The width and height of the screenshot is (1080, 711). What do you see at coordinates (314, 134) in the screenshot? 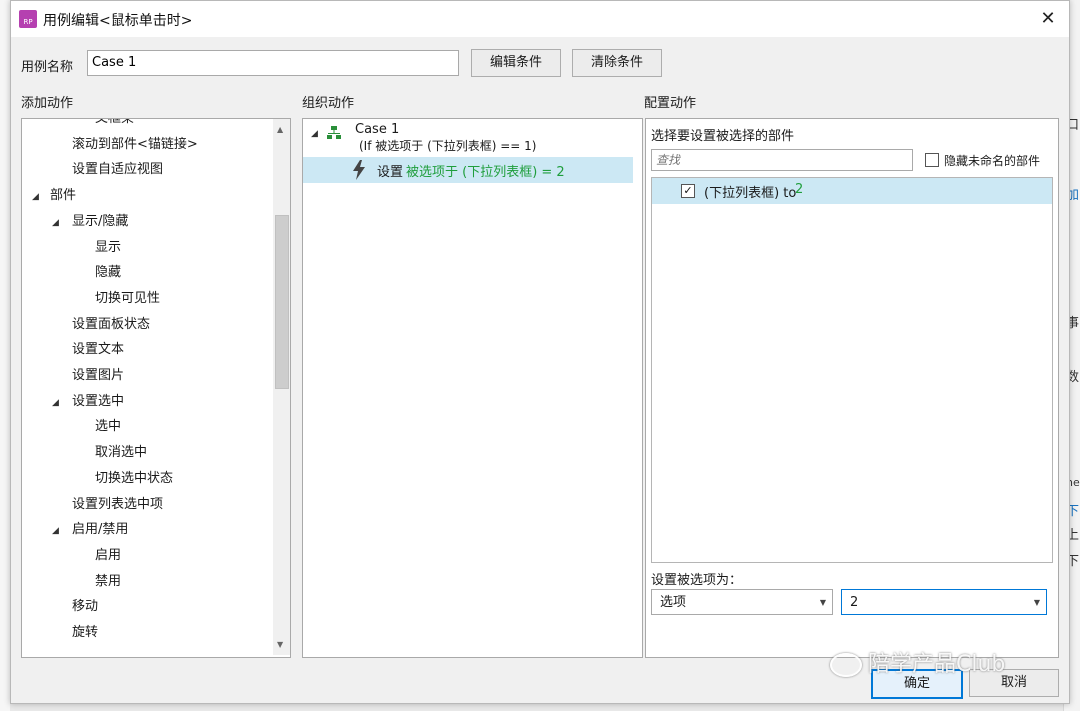
I see `expand-case-icon: ◢` at bounding box center [314, 134].